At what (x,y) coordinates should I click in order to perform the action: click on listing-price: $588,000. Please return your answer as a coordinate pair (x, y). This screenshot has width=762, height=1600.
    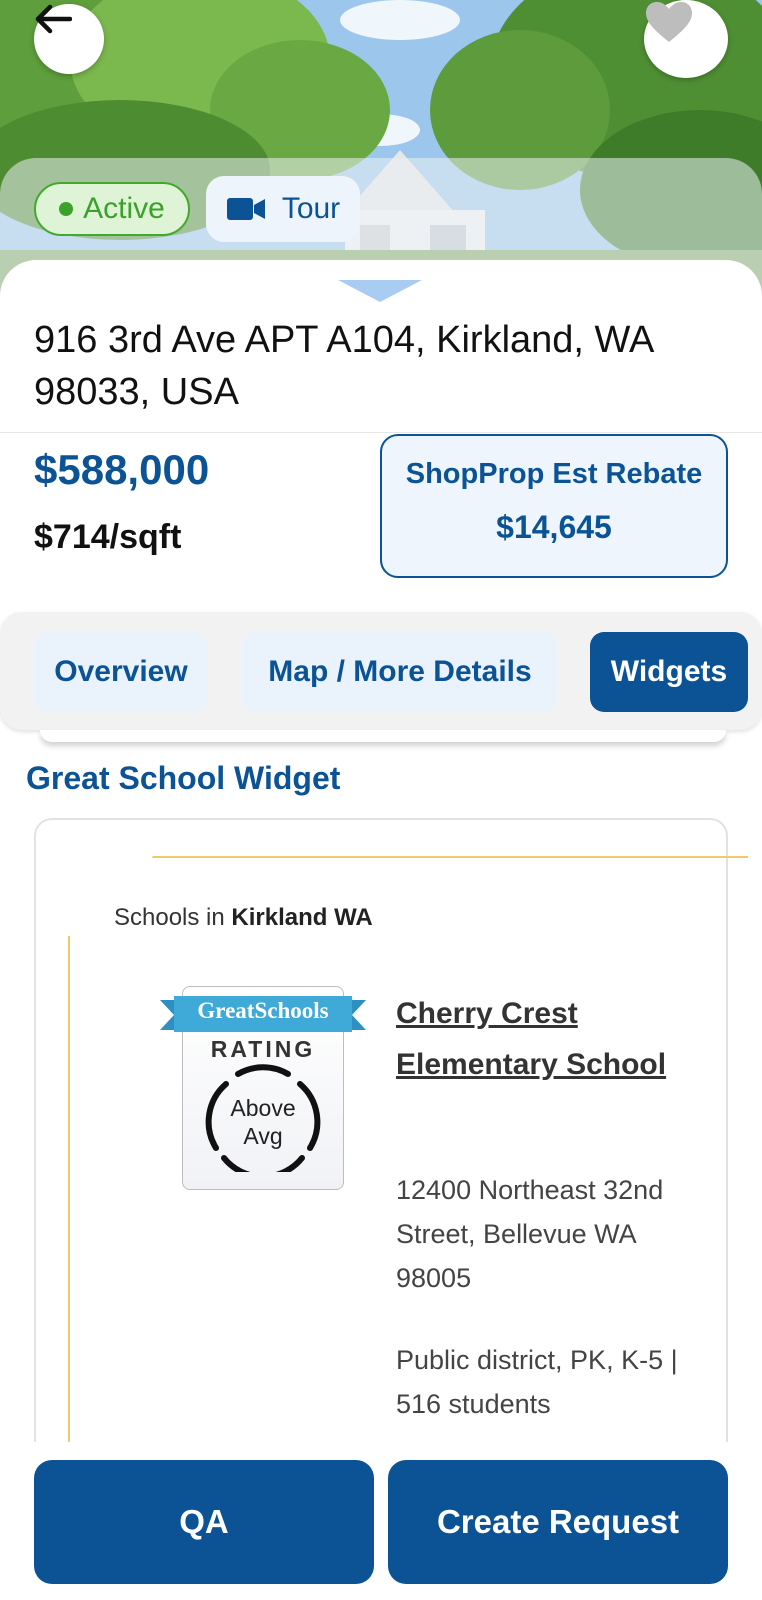
    Looking at the image, I should click on (122, 469).